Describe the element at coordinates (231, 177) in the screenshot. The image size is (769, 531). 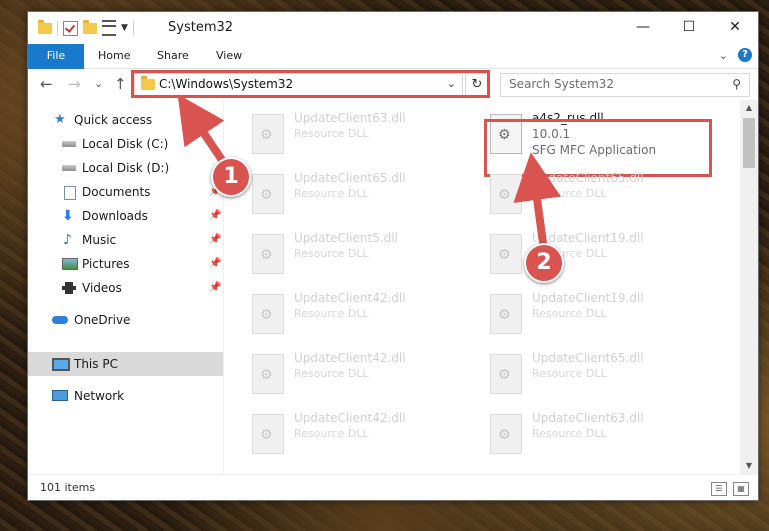
I see `step-1-badge: 1` at that location.